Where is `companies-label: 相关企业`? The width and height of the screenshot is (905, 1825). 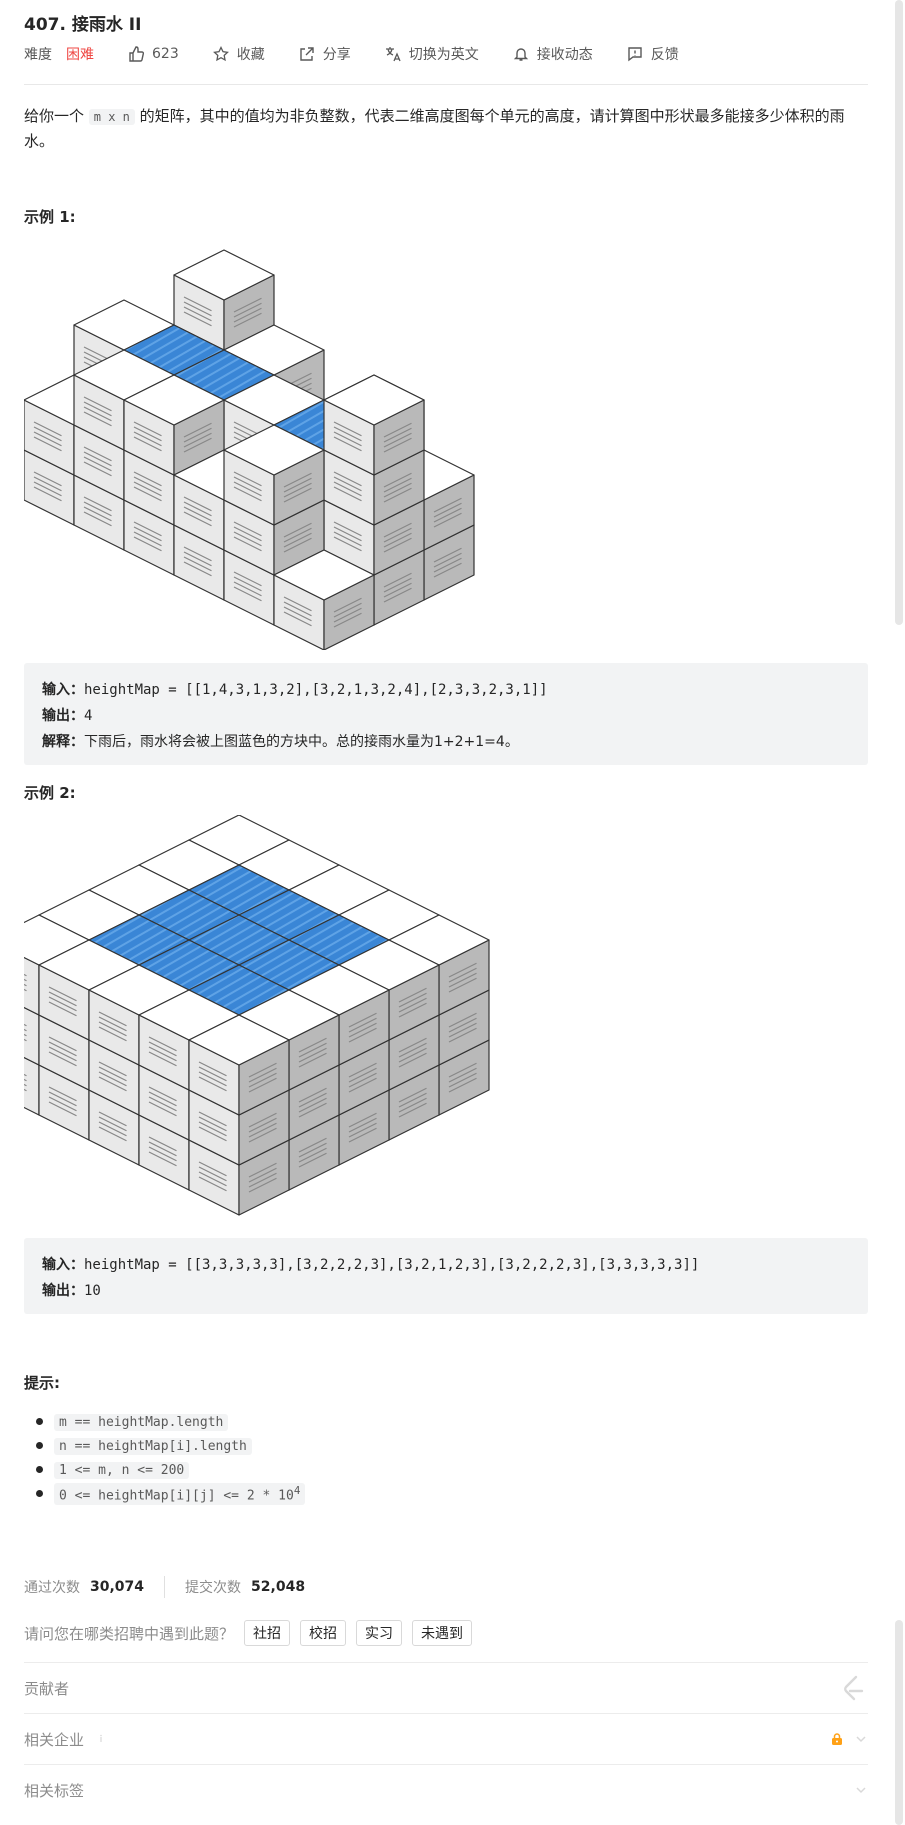 companies-label: 相关企业 is located at coordinates (54, 1739).